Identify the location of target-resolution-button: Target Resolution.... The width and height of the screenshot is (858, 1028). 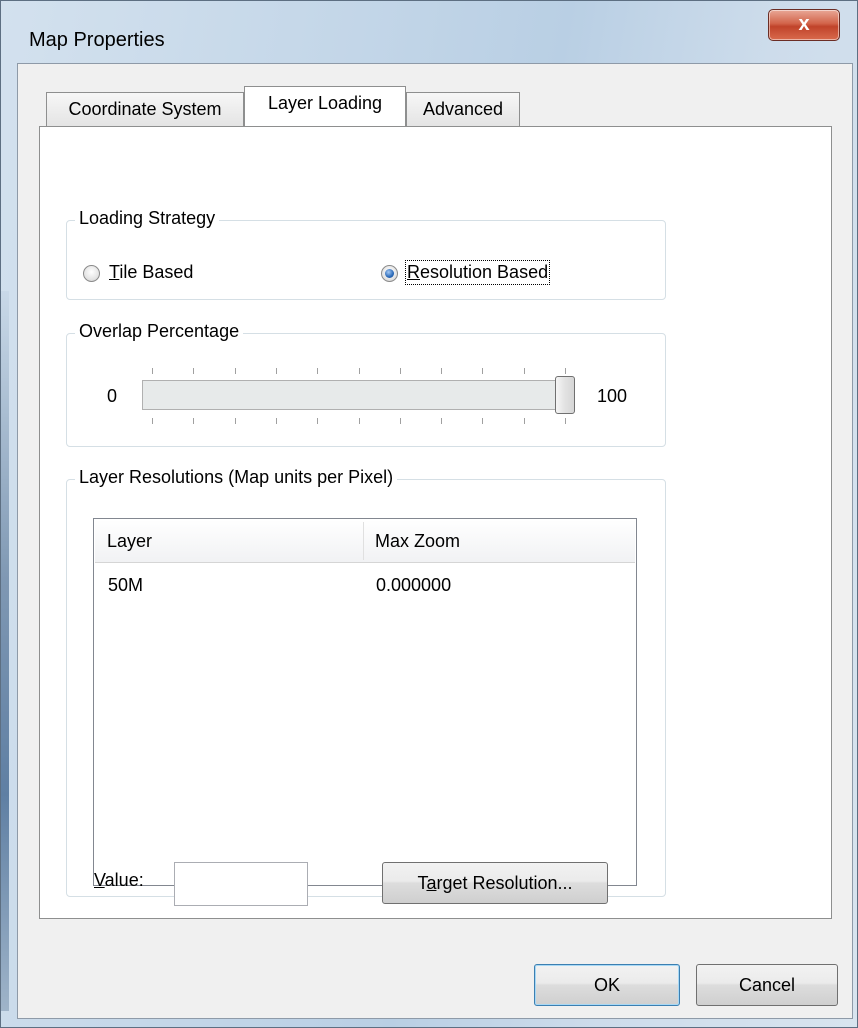
(495, 883).